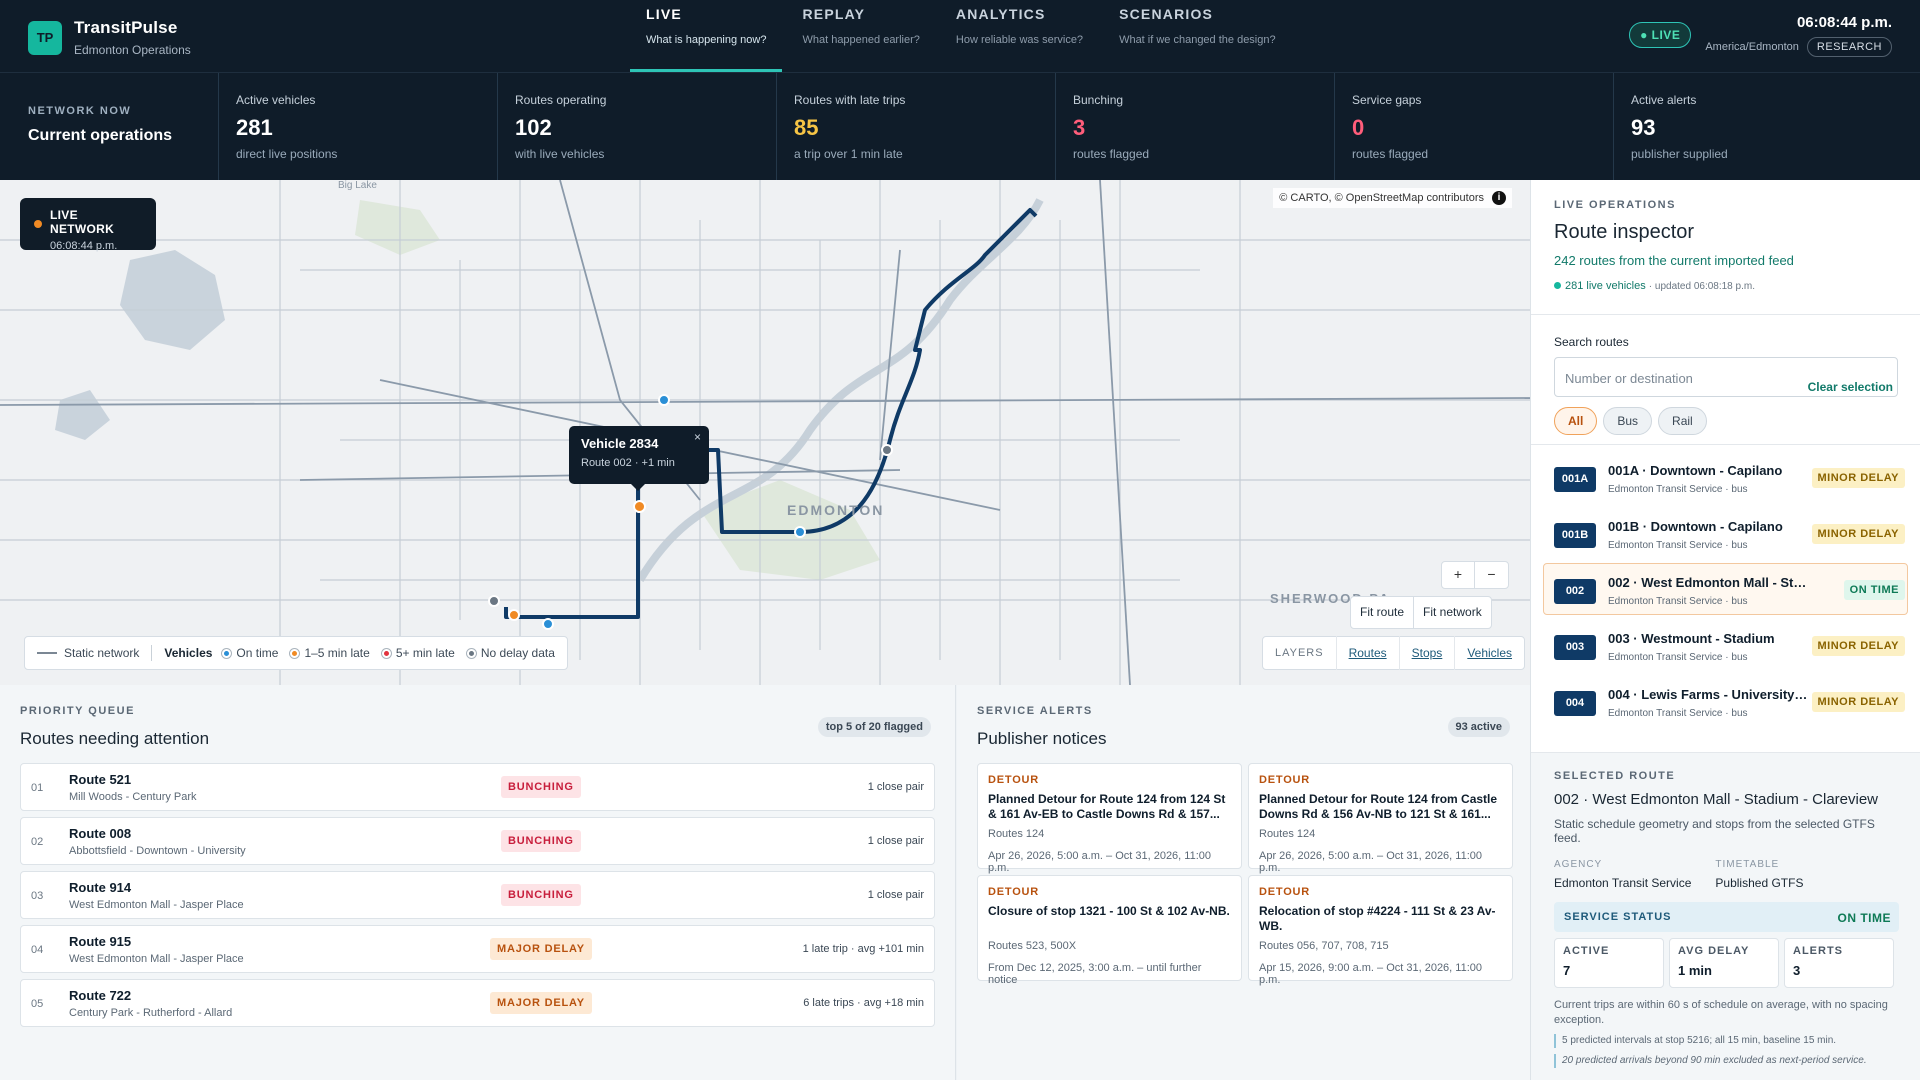  Describe the element at coordinates (1042, 738) in the screenshot. I see `alerts-title: Publisher notices` at that location.